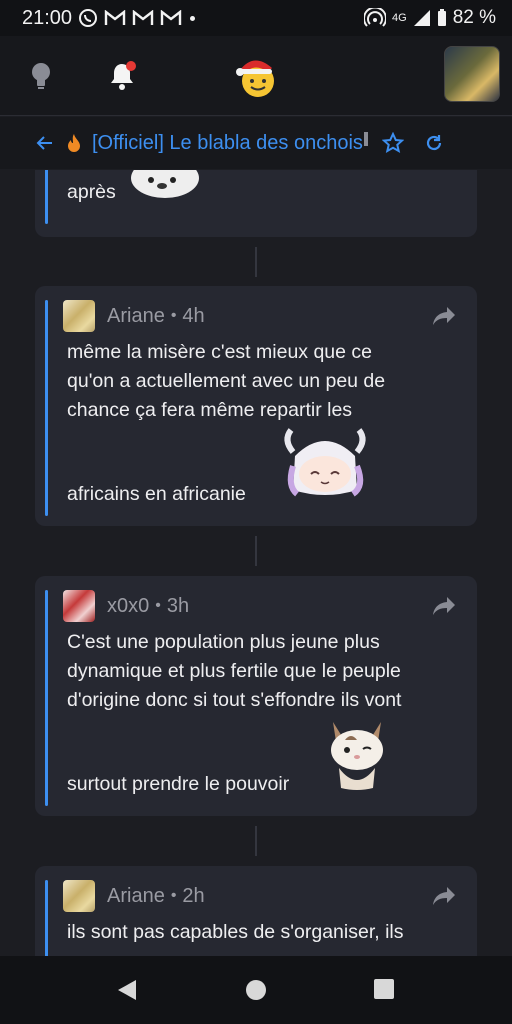  I want to click on status-bar: 21:00 4G 82 %, so click(256, 18).